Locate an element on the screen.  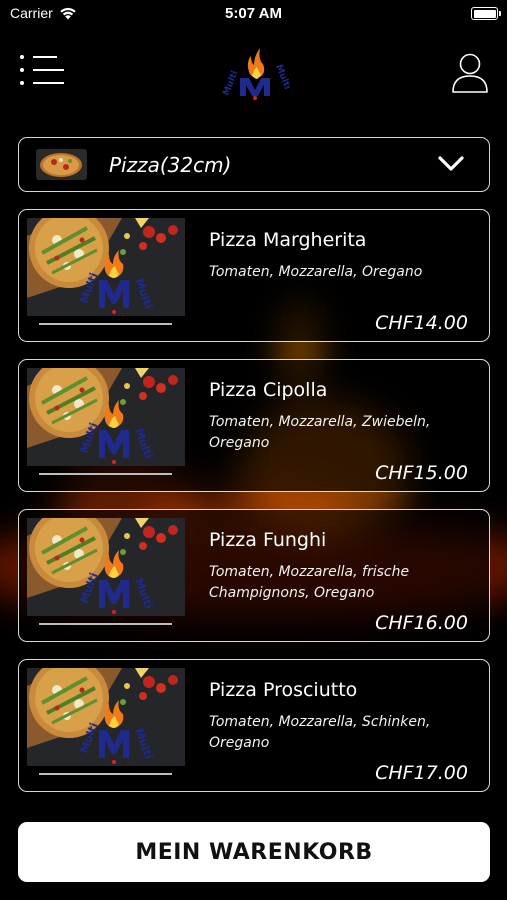
category-label: Pizza(32cm) is located at coordinates (170, 165).